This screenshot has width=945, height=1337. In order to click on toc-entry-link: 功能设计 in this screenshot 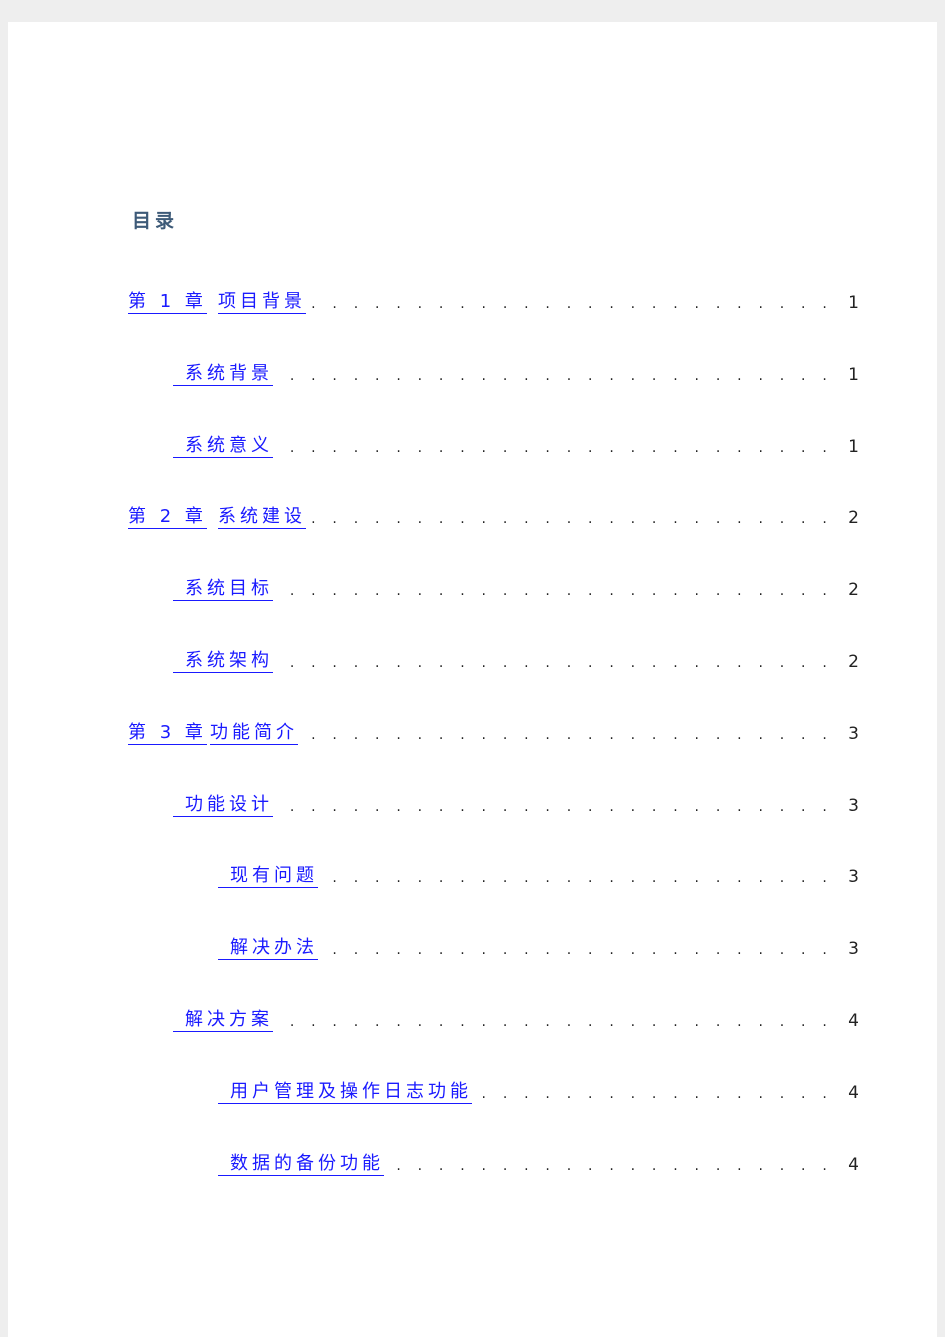, I will do `click(223, 805)`.